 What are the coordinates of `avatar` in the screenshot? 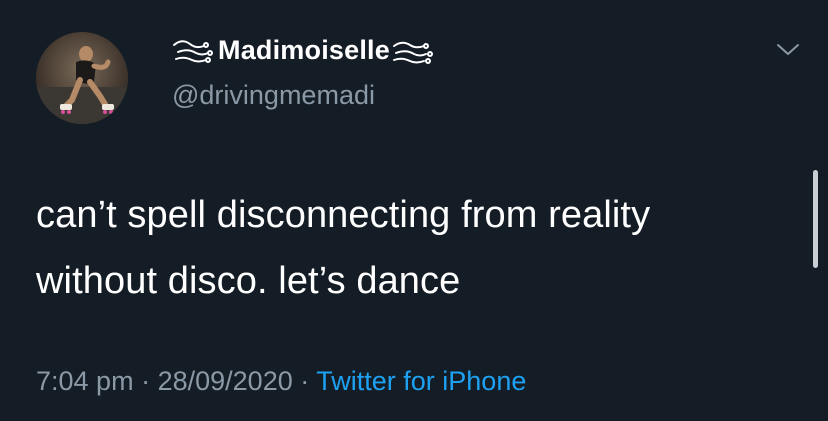 It's located at (82, 78).